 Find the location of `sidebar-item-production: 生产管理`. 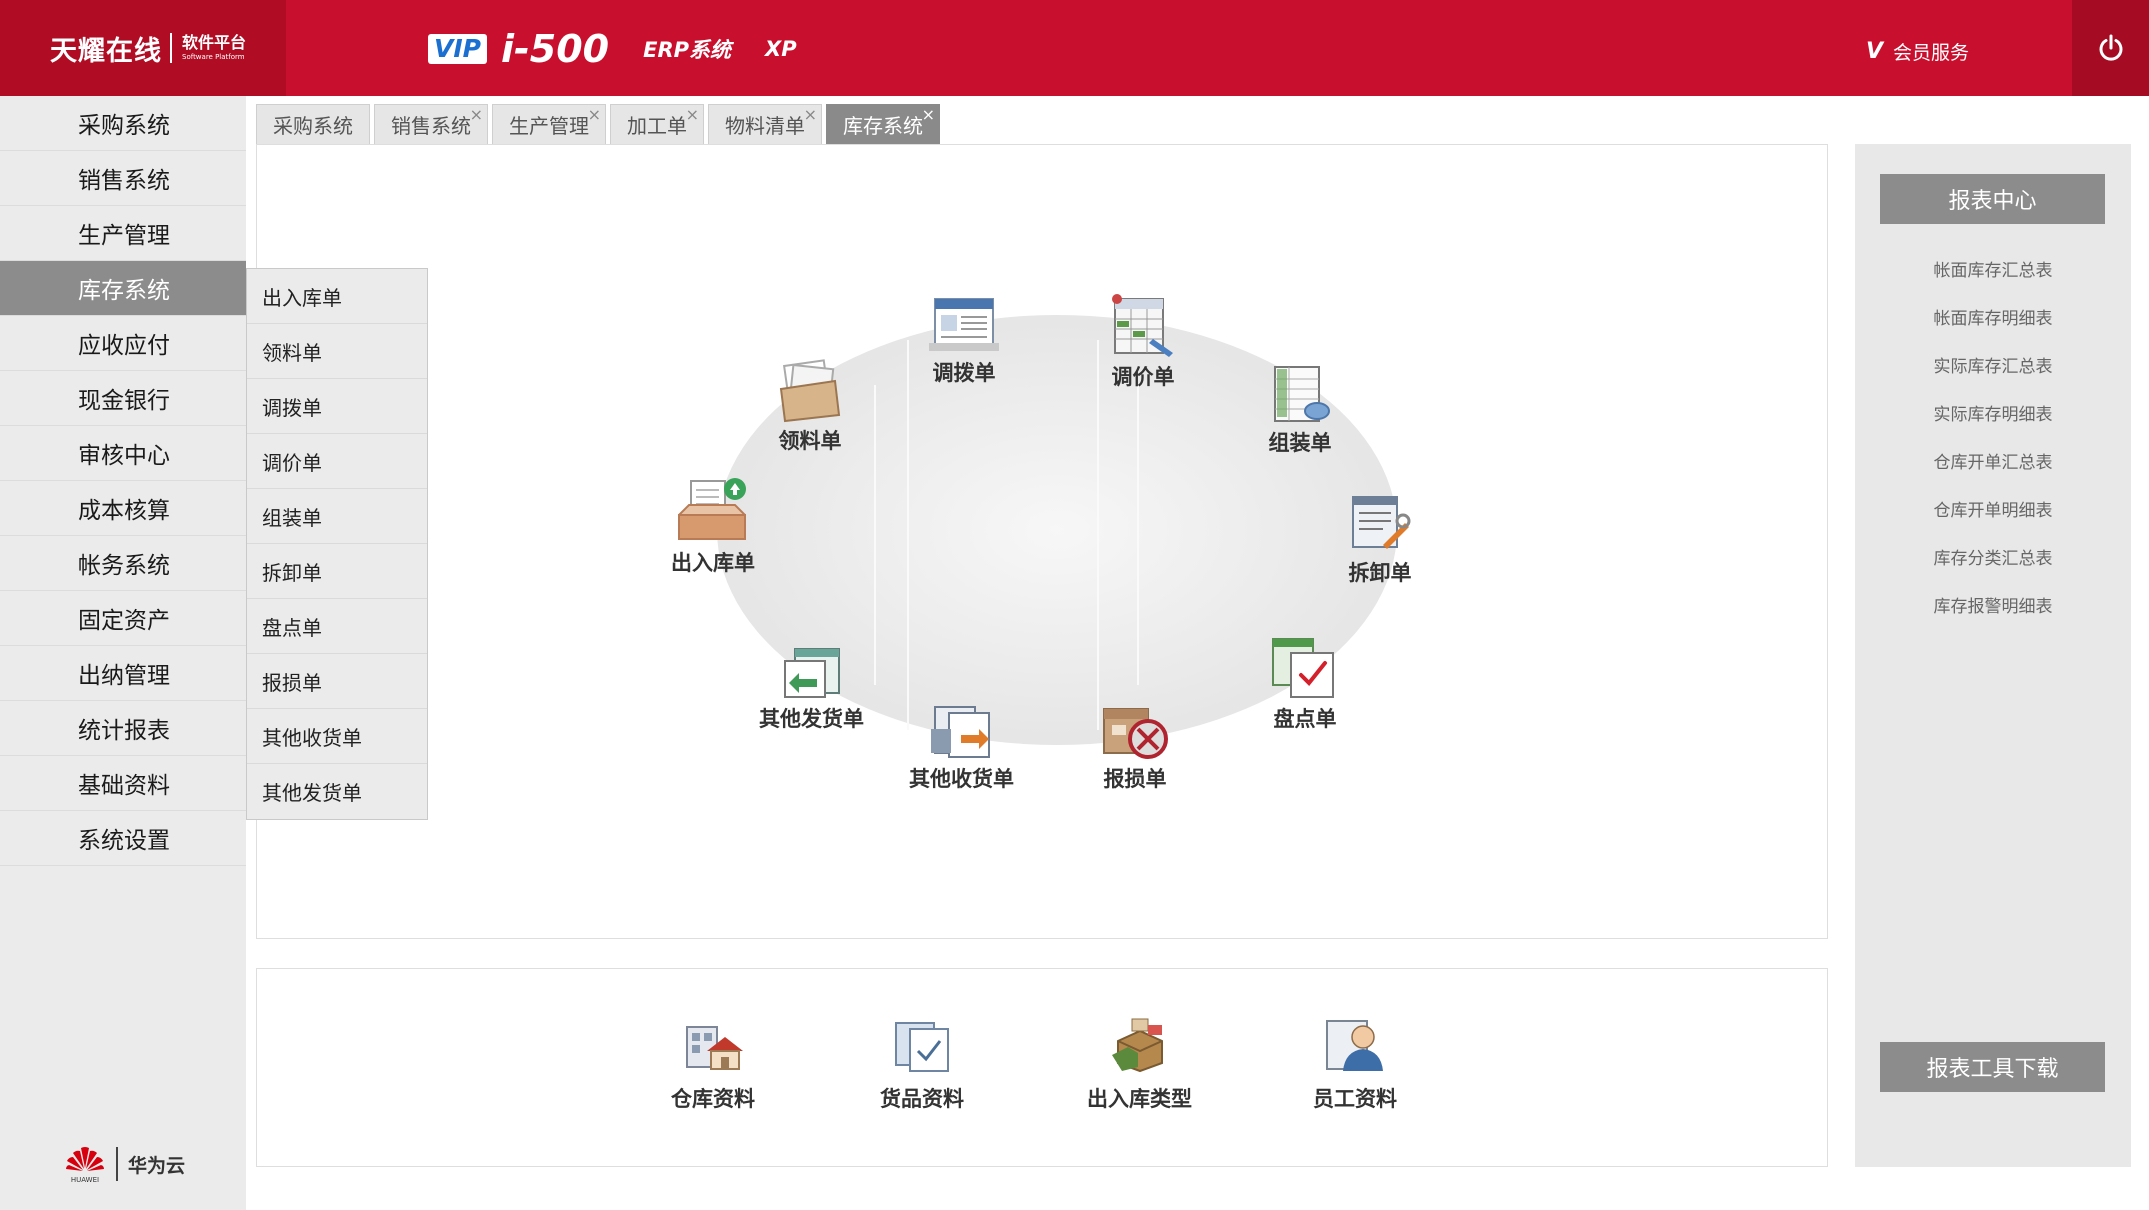

sidebar-item-production: 生产管理 is located at coordinates (123, 233).